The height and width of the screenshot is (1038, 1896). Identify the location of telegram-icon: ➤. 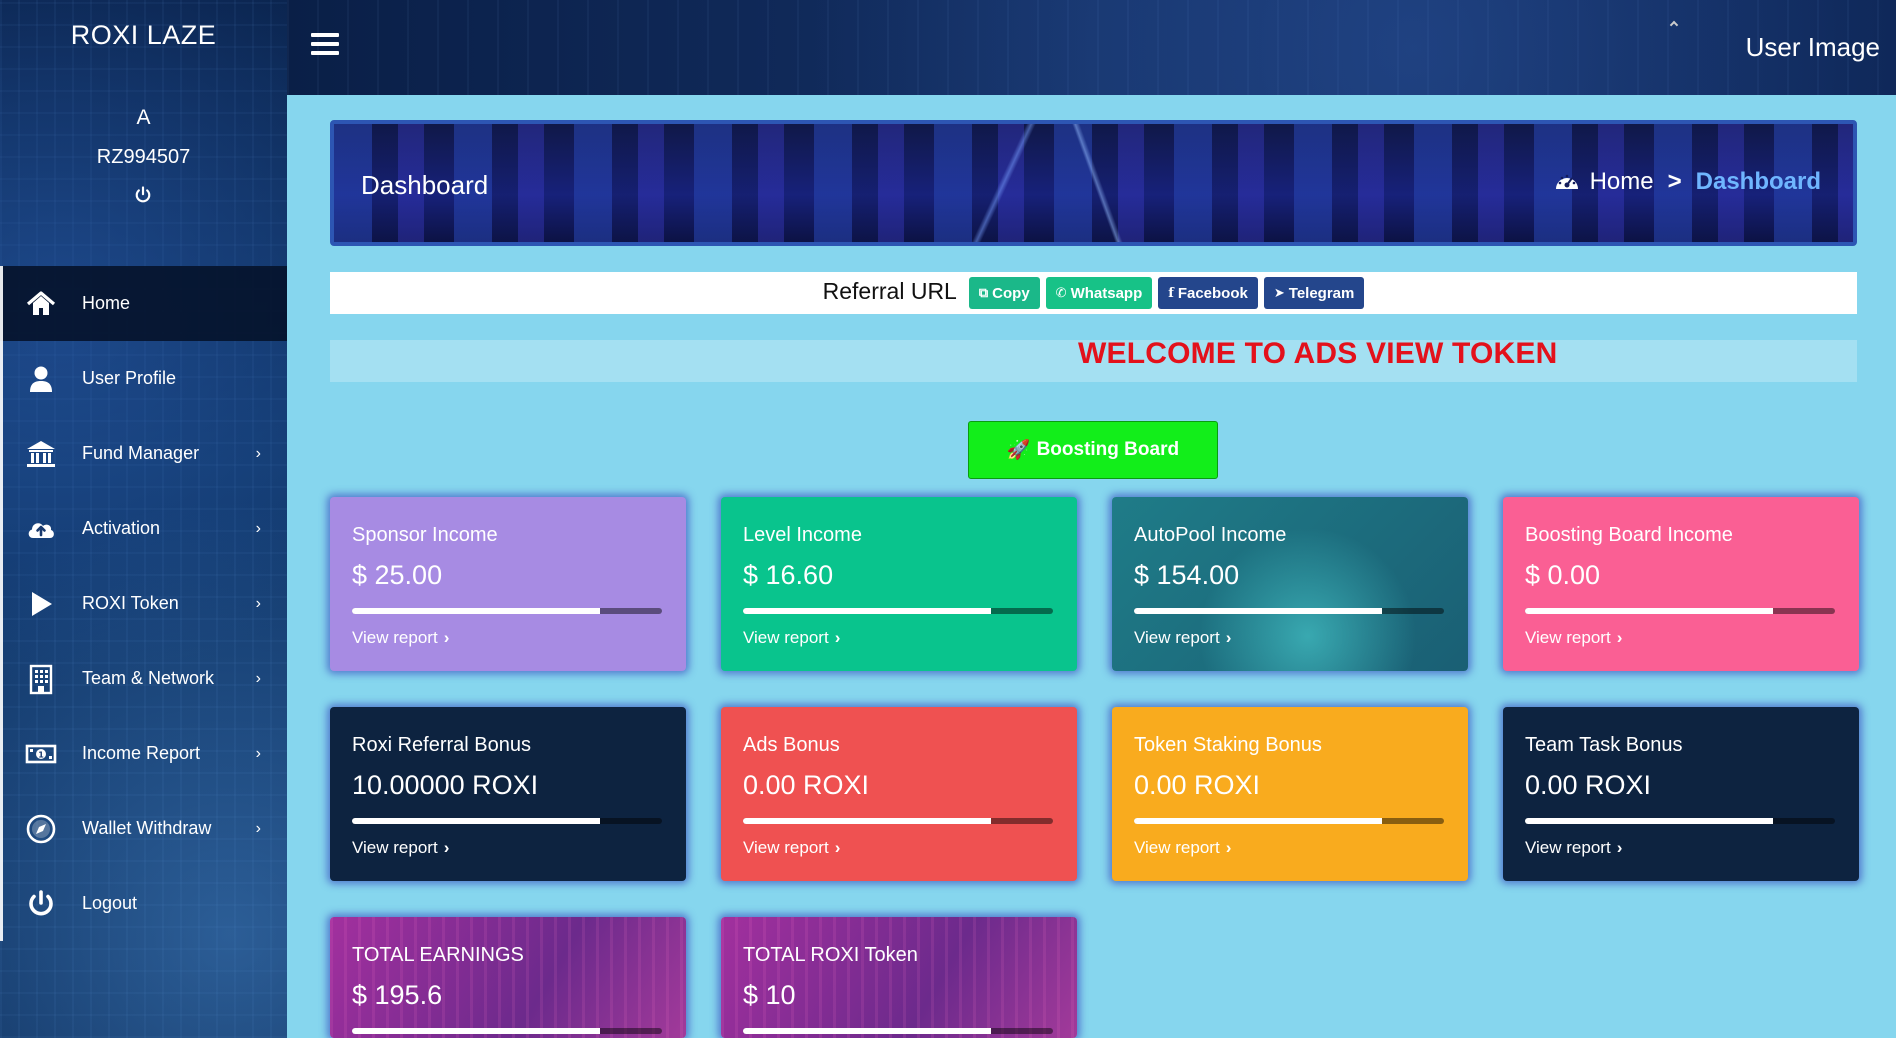
(1279, 292).